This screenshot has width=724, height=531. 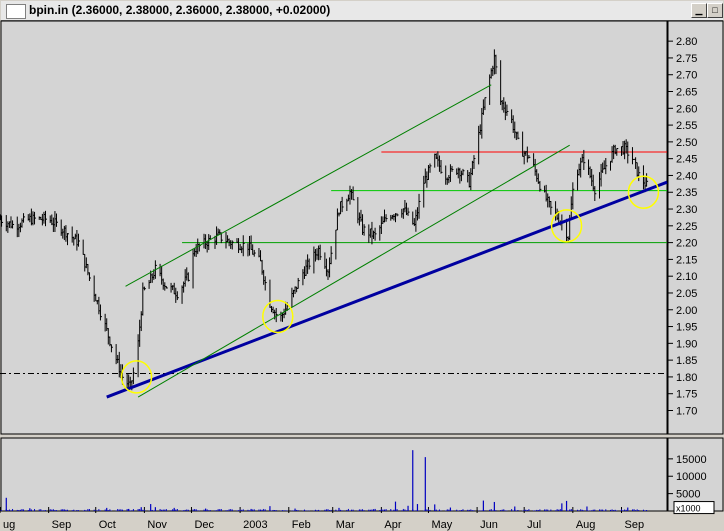 I want to click on volume-tick-label: 5000, so click(x=688, y=495).